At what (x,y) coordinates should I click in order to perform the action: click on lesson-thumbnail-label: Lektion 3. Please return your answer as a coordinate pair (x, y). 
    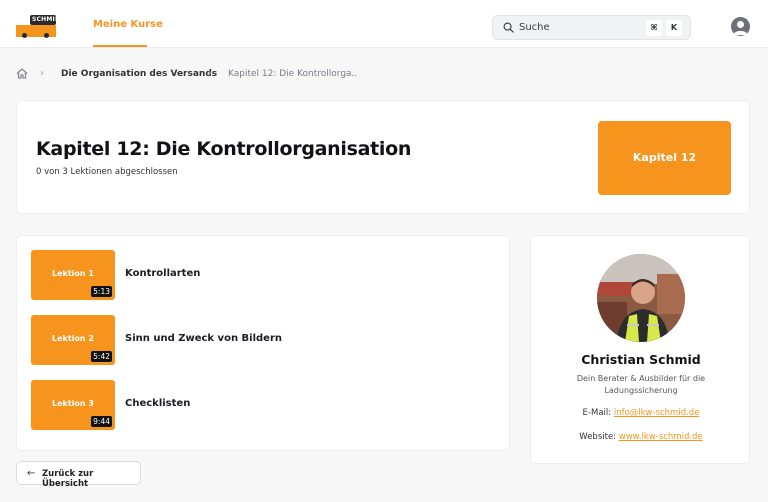
    Looking at the image, I should click on (73, 403).